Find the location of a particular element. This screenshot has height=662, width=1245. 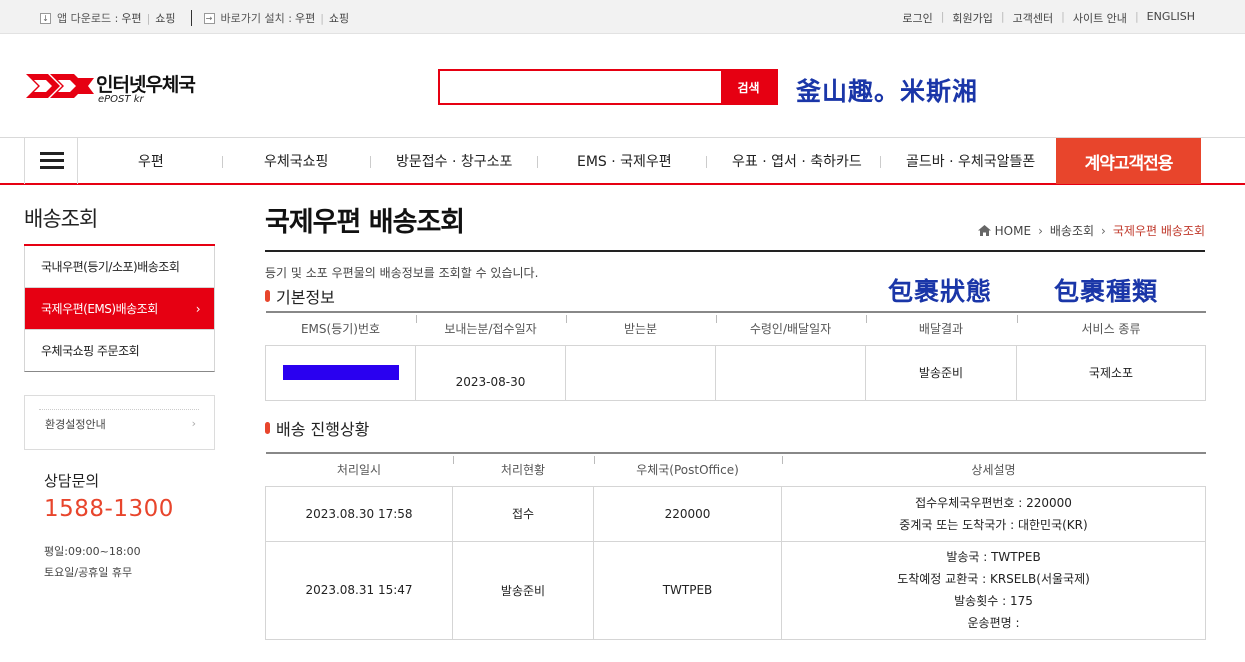

signup-link: 회원가입 is located at coordinates (972, 18).